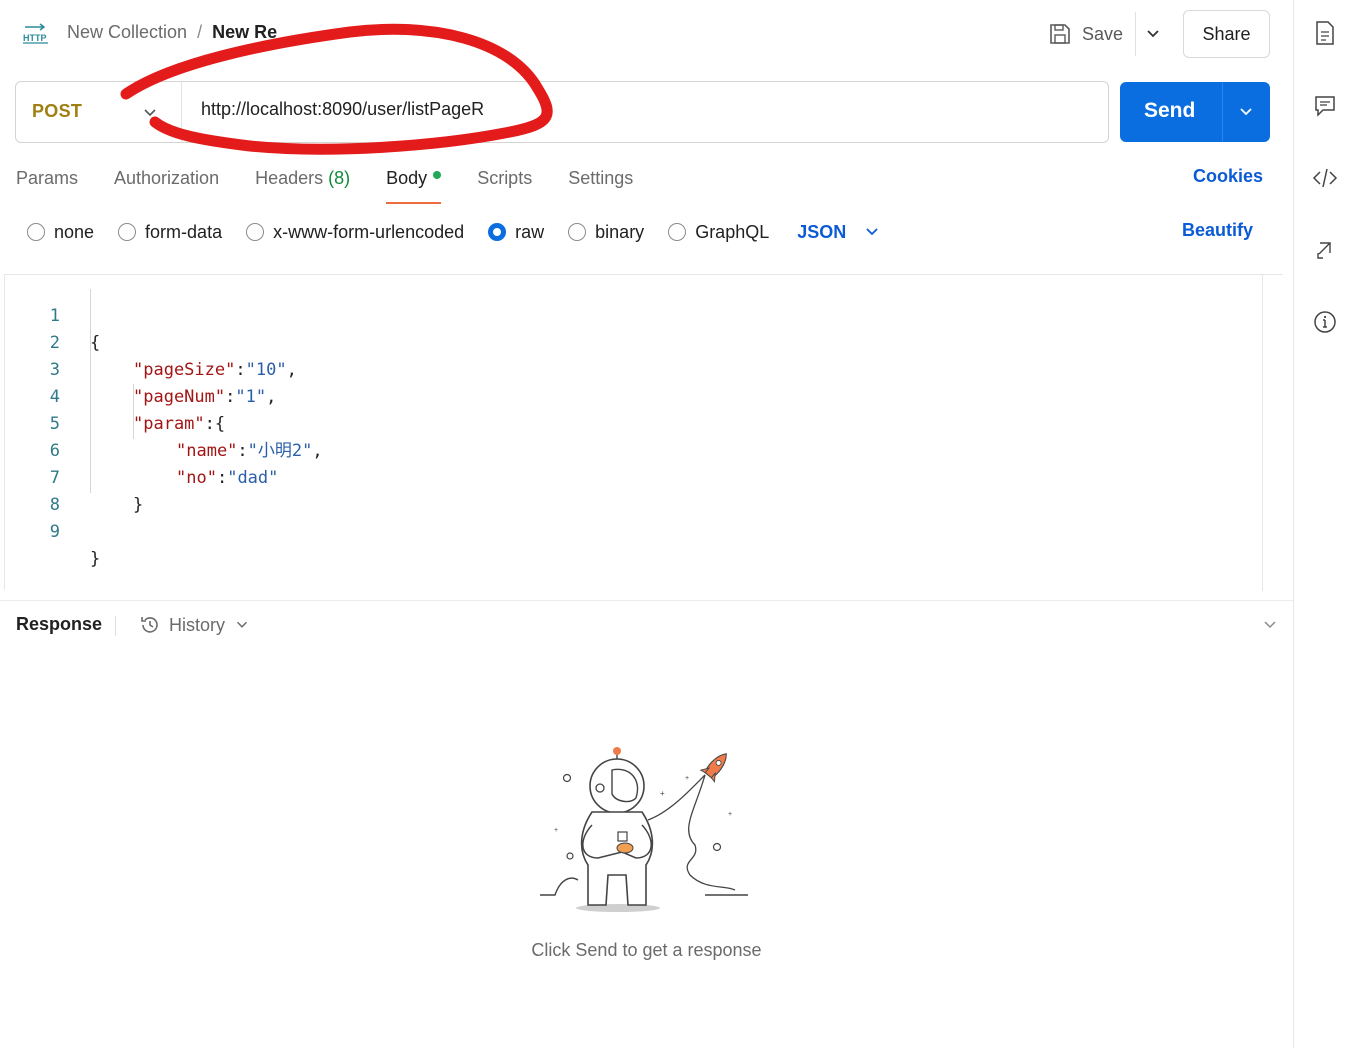  What do you see at coordinates (497, 232) in the screenshot?
I see `radio-selected` at bounding box center [497, 232].